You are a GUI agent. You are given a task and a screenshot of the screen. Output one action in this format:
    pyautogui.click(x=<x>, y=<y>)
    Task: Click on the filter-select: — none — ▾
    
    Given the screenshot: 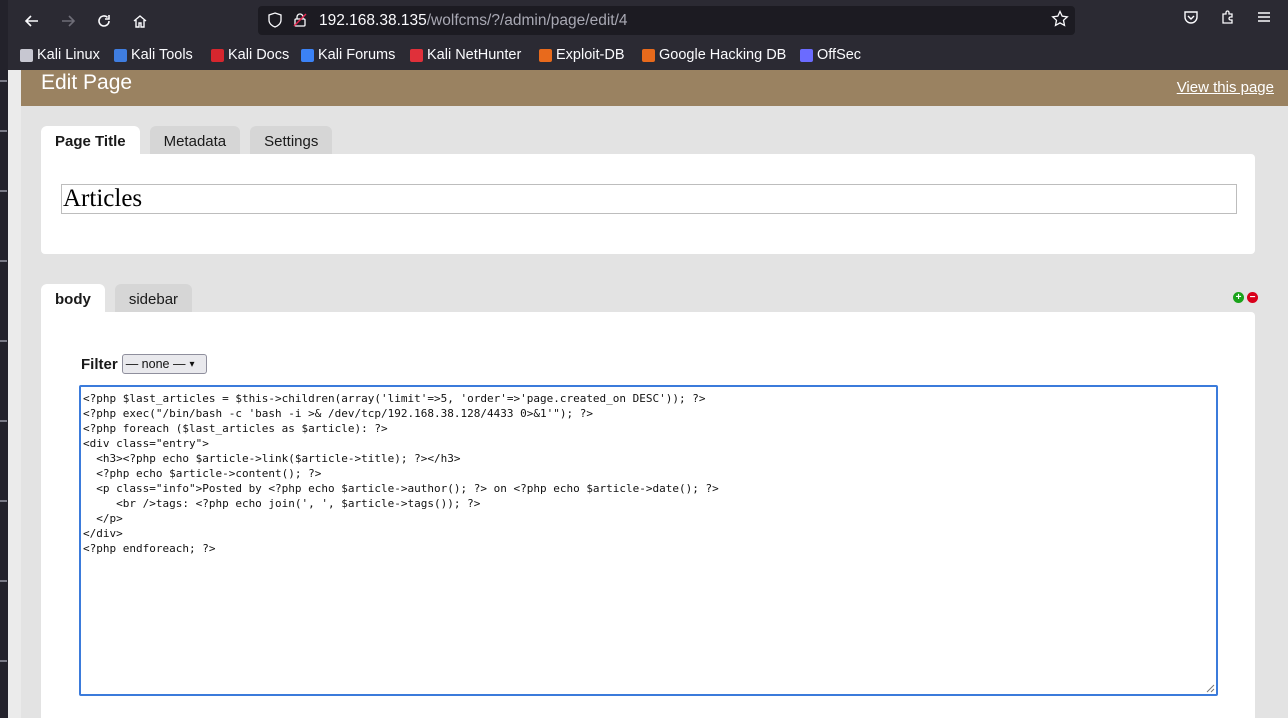 What is the action you would take?
    pyautogui.click(x=164, y=364)
    